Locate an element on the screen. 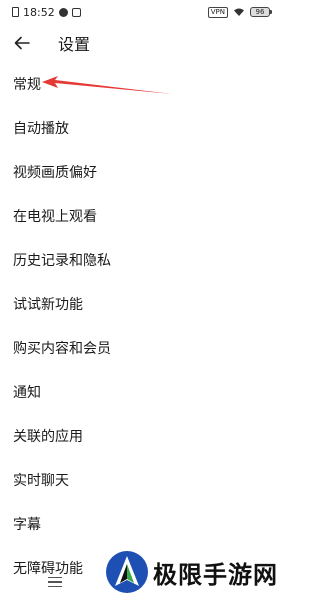  settings-item-notifications: 通知 is located at coordinates (142, 392).